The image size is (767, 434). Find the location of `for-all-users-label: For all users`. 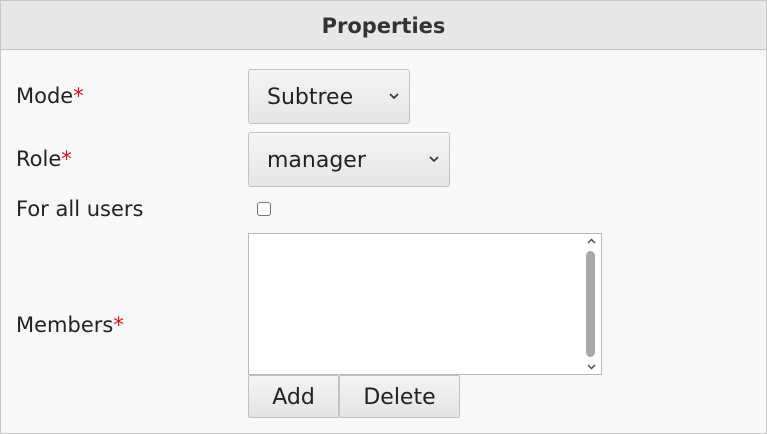

for-all-users-label: For all users is located at coordinates (80, 209).